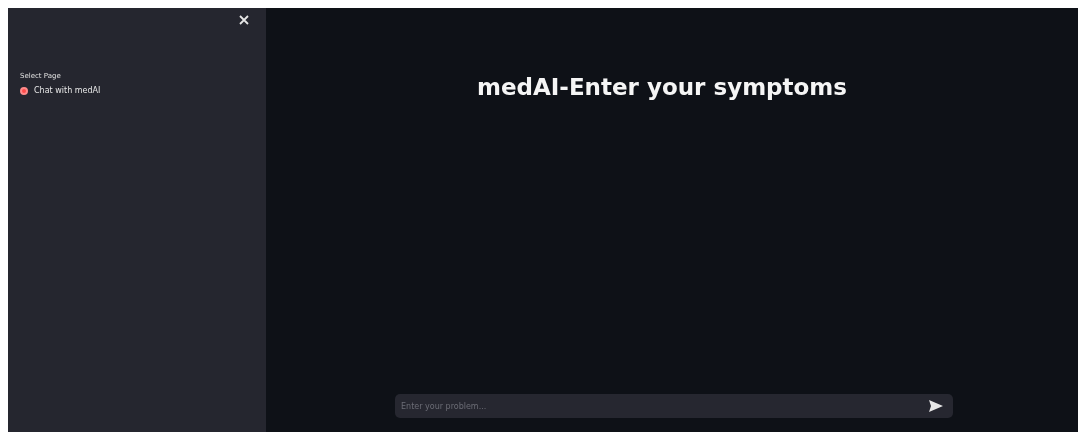  Describe the element at coordinates (24, 90) in the screenshot. I see `radio-button` at that location.